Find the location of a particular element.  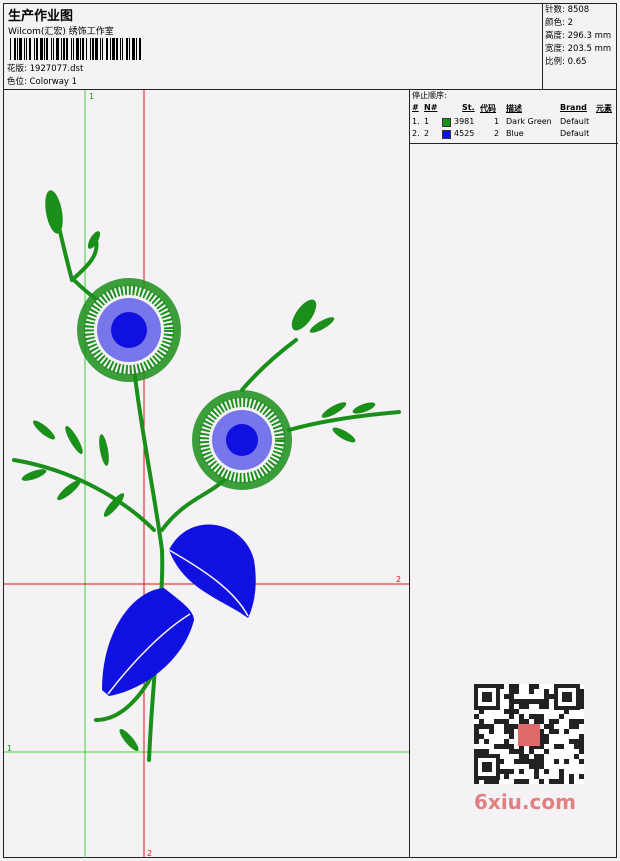

stat-label: 颜色: is located at coordinates (555, 23).